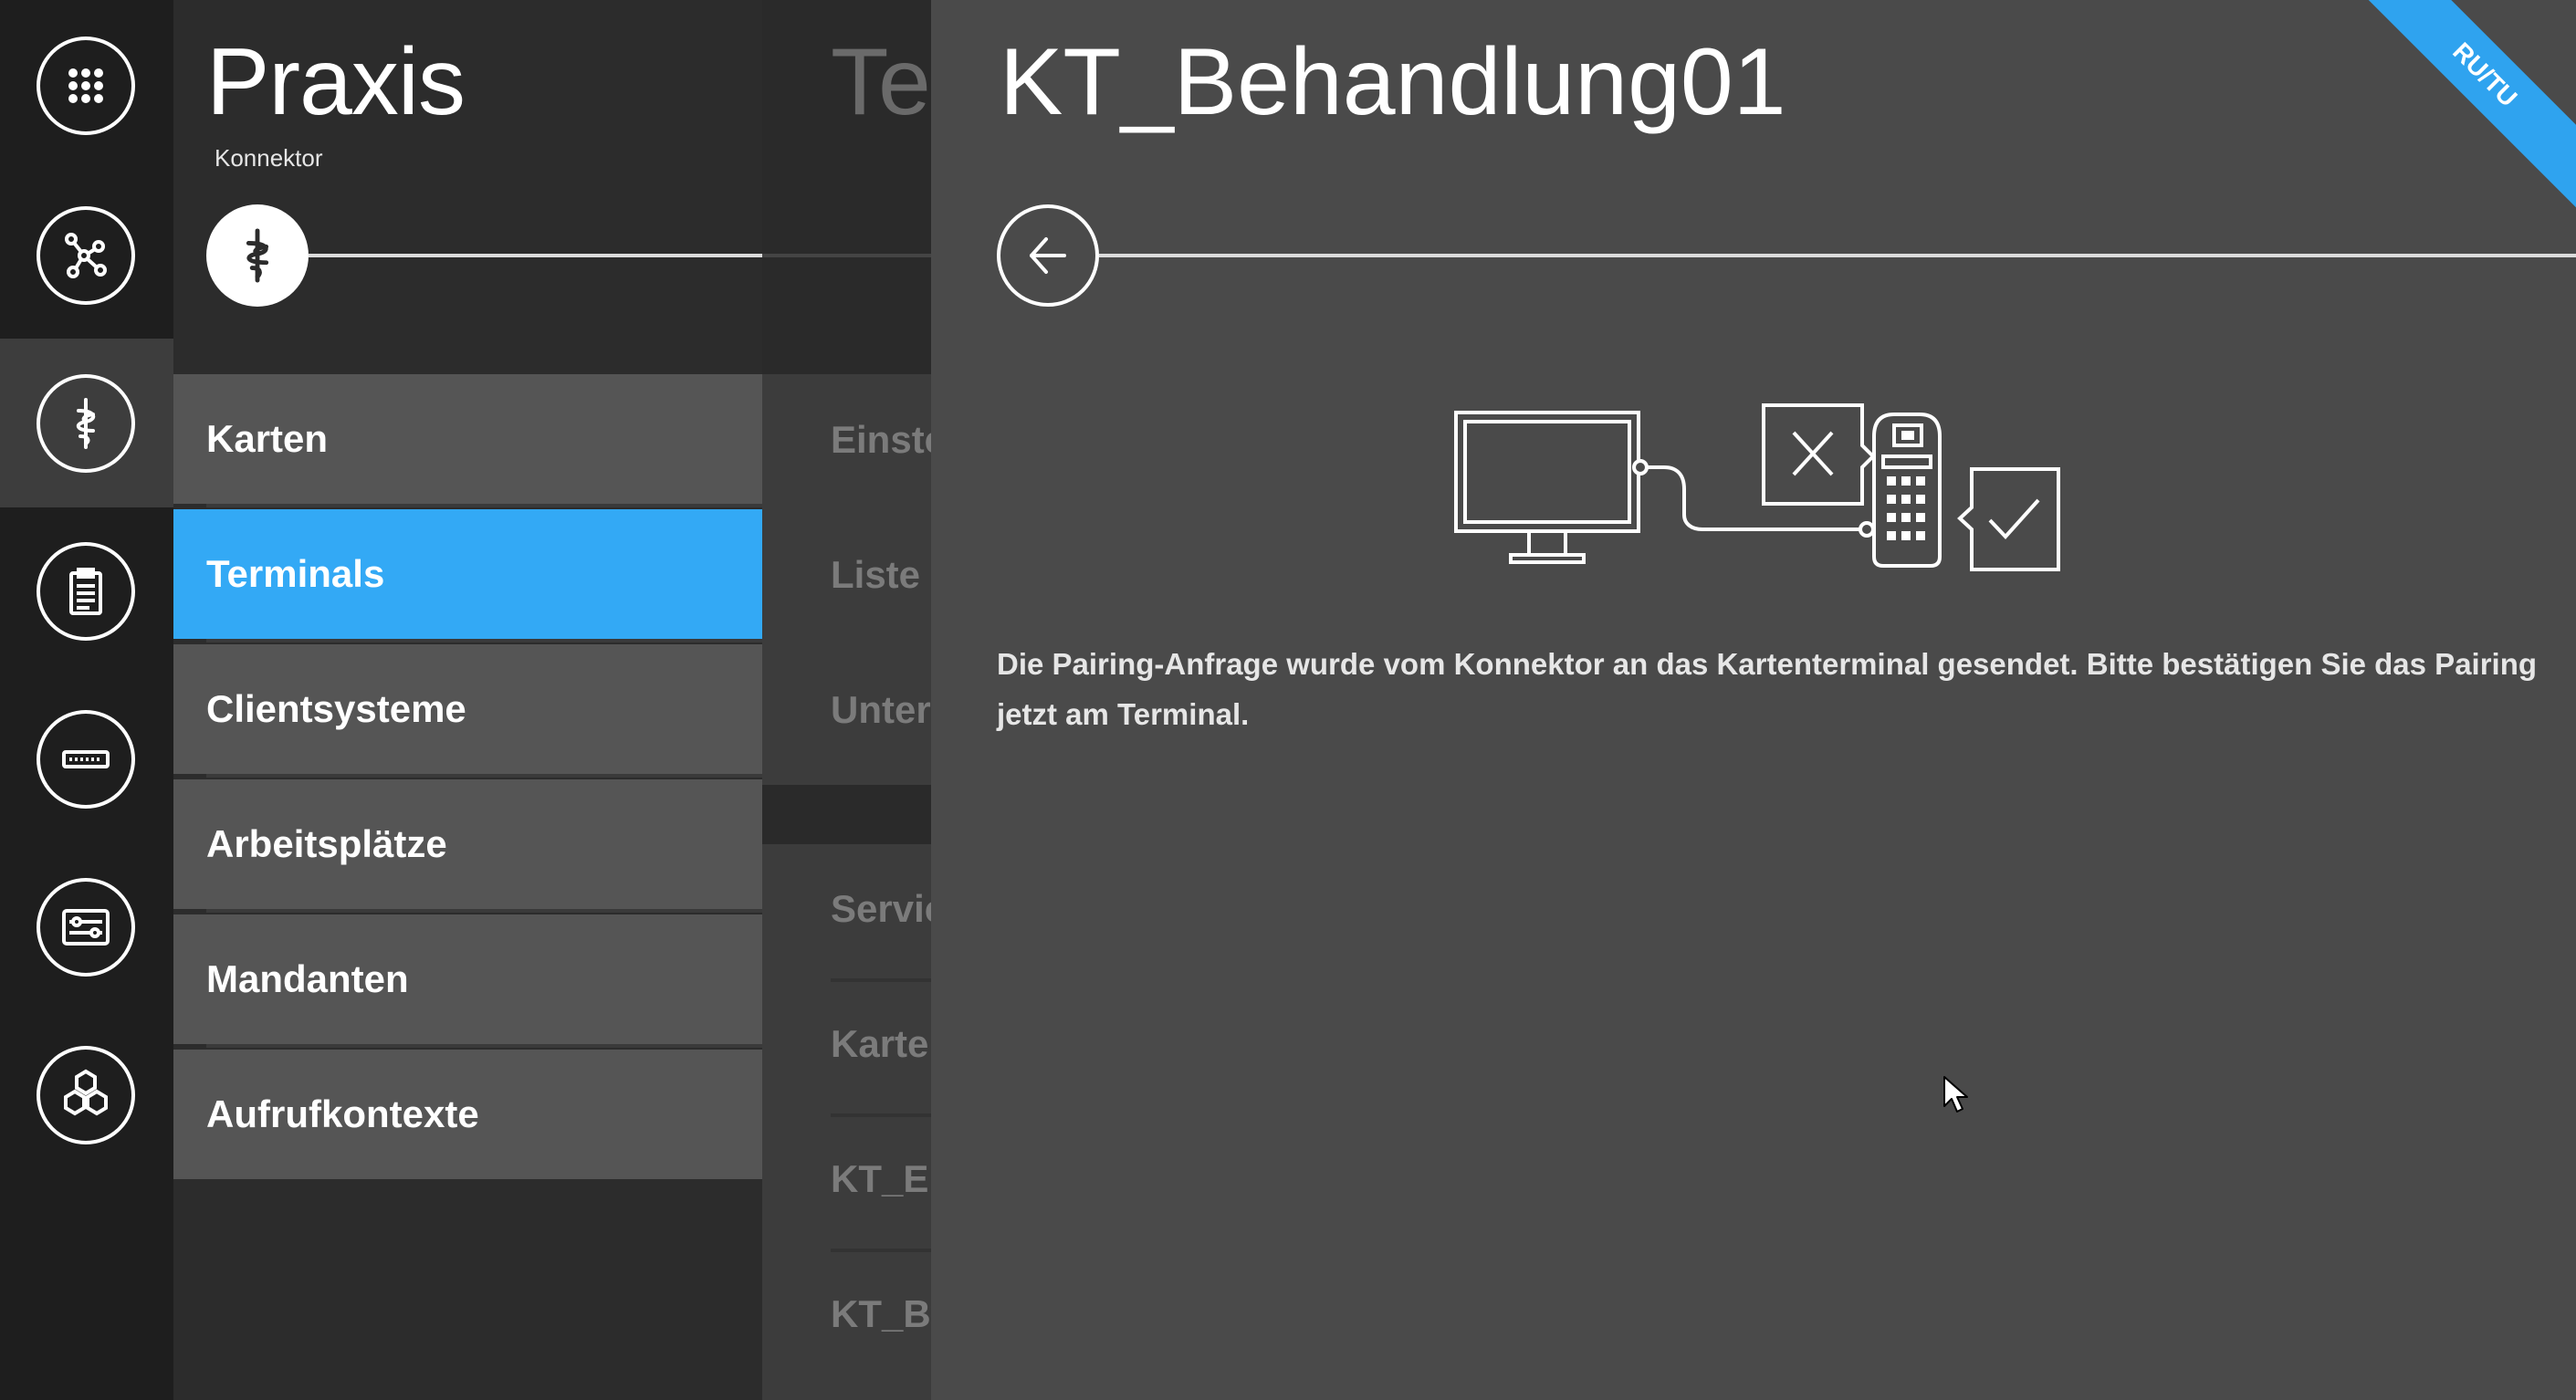  I want to click on back-button, so click(1048, 255).